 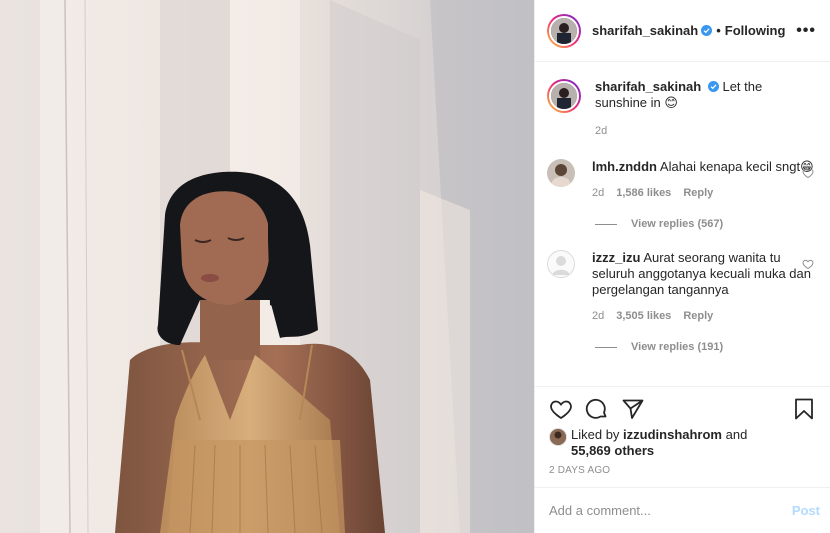 What do you see at coordinates (616, 257) in the screenshot?
I see `comment-username: izzz_izu` at bounding box center [616, 257].